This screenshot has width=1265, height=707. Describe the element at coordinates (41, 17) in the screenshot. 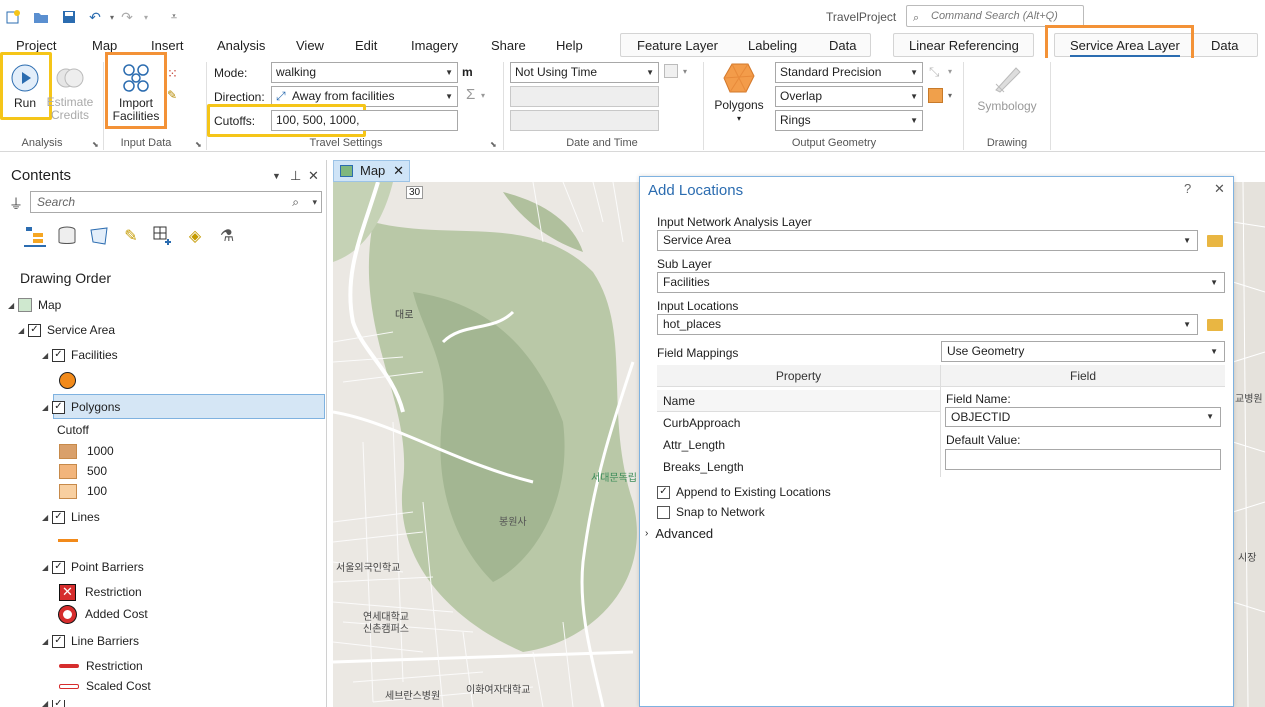

I see `open-folder-icon` at that location.